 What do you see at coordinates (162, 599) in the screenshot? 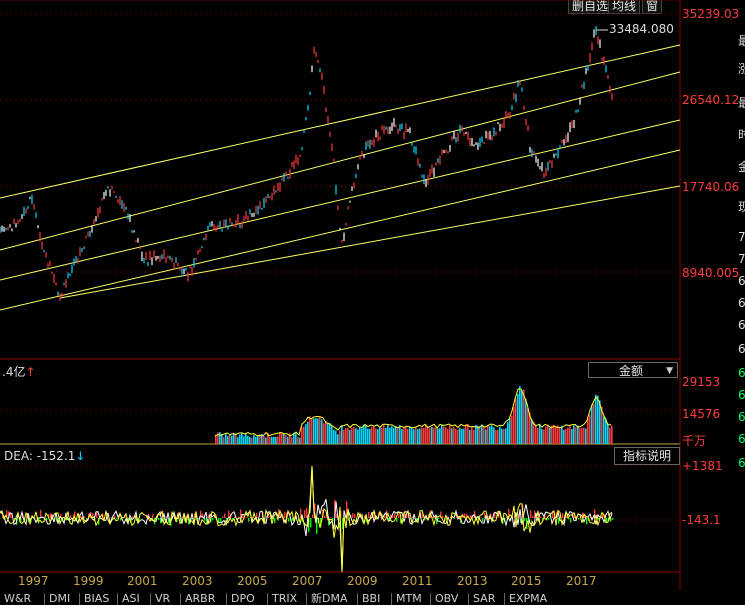
I see `tab-vr: VR` at bounding box center [162, 599].